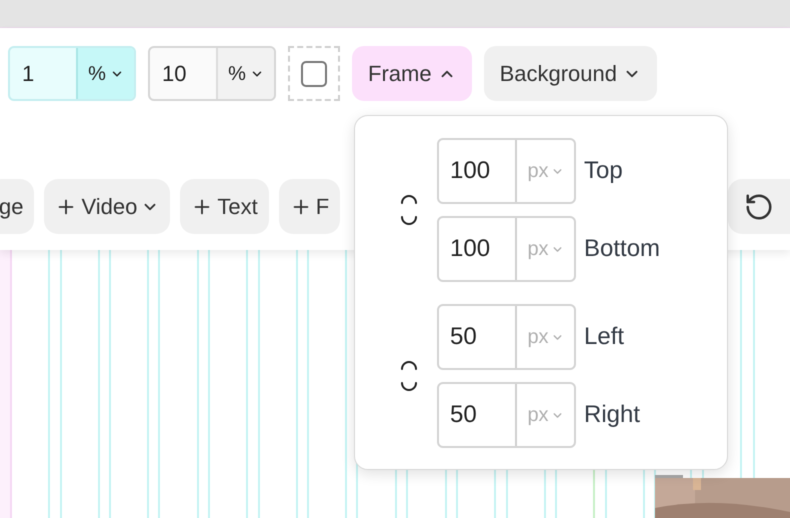 This screenshot has width=790, height=518. Describe the element at coordinates (412, 73) in the screenshot. I see `menu-button: Frame` at that location.